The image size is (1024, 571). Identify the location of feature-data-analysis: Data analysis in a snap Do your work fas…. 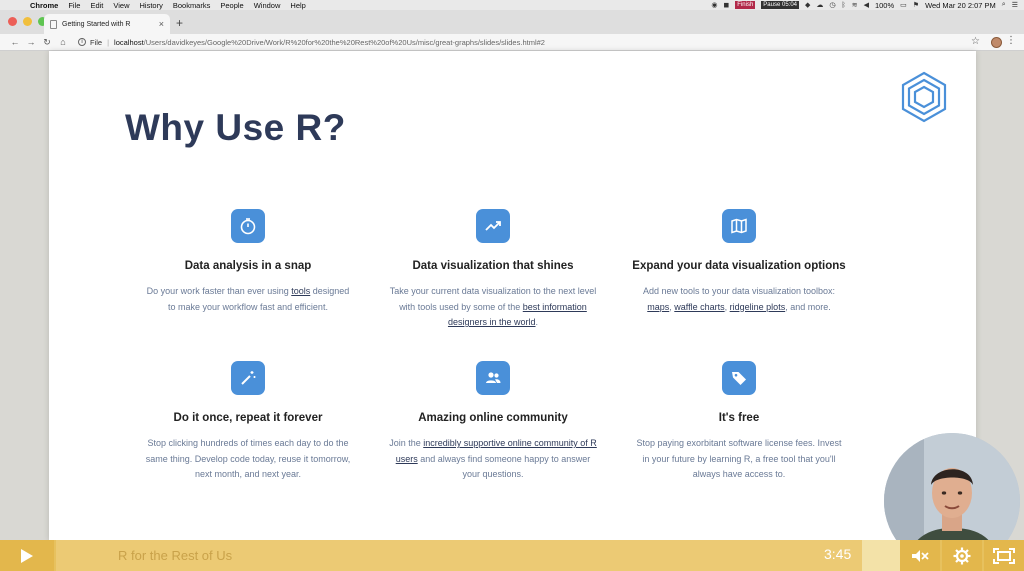
(248, 262).